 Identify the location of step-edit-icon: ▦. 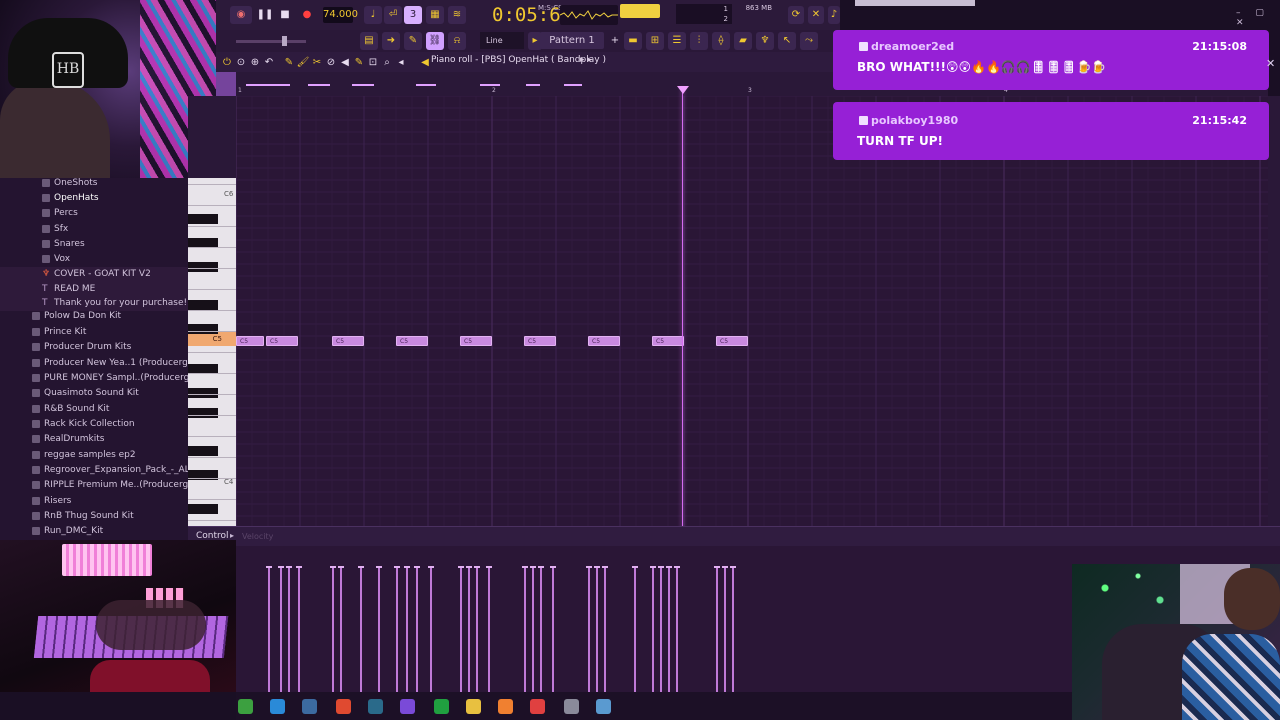
(435, 15).